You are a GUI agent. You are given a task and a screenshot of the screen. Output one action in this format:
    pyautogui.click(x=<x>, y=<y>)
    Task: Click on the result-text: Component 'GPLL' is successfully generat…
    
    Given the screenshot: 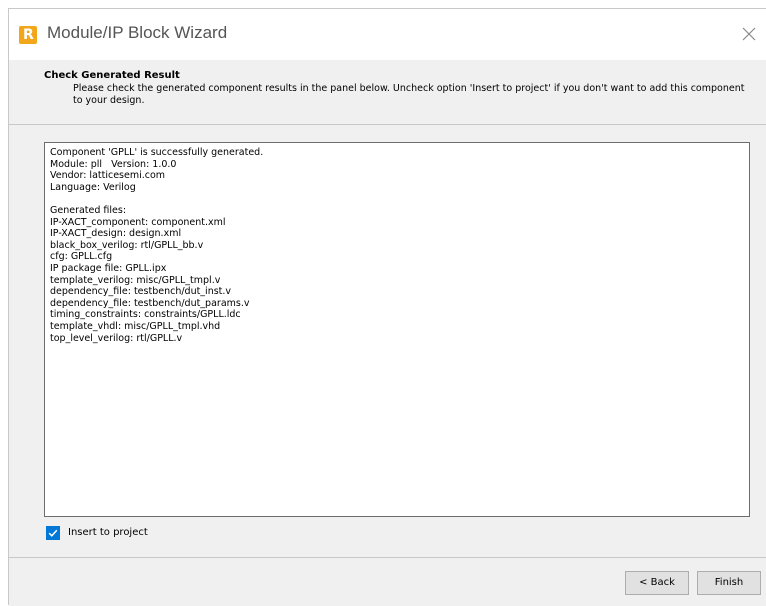 What is the action you would take?
    pyautogui.click(x=157, y=245)
    